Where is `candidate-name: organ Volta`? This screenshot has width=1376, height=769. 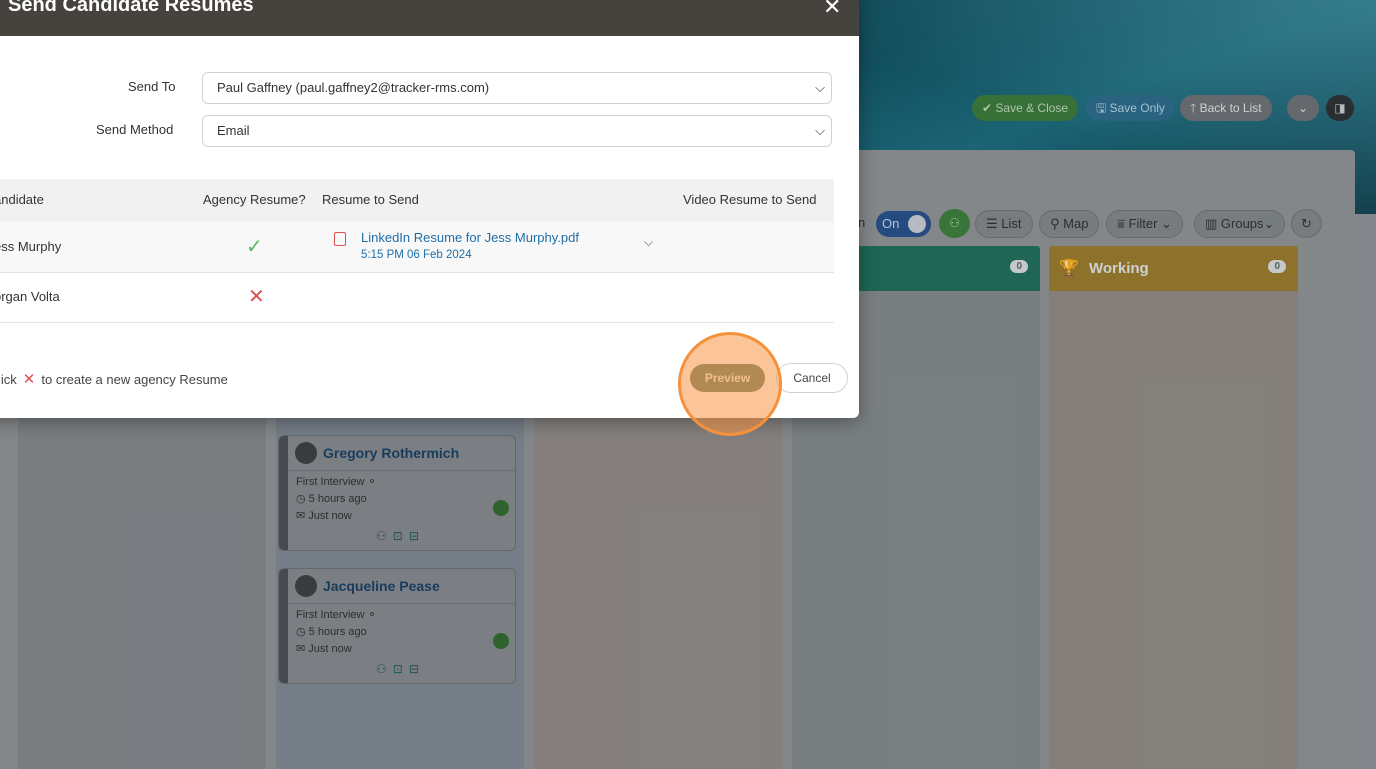 candidate-name: organ Volta is located at coordinates (30, 296).